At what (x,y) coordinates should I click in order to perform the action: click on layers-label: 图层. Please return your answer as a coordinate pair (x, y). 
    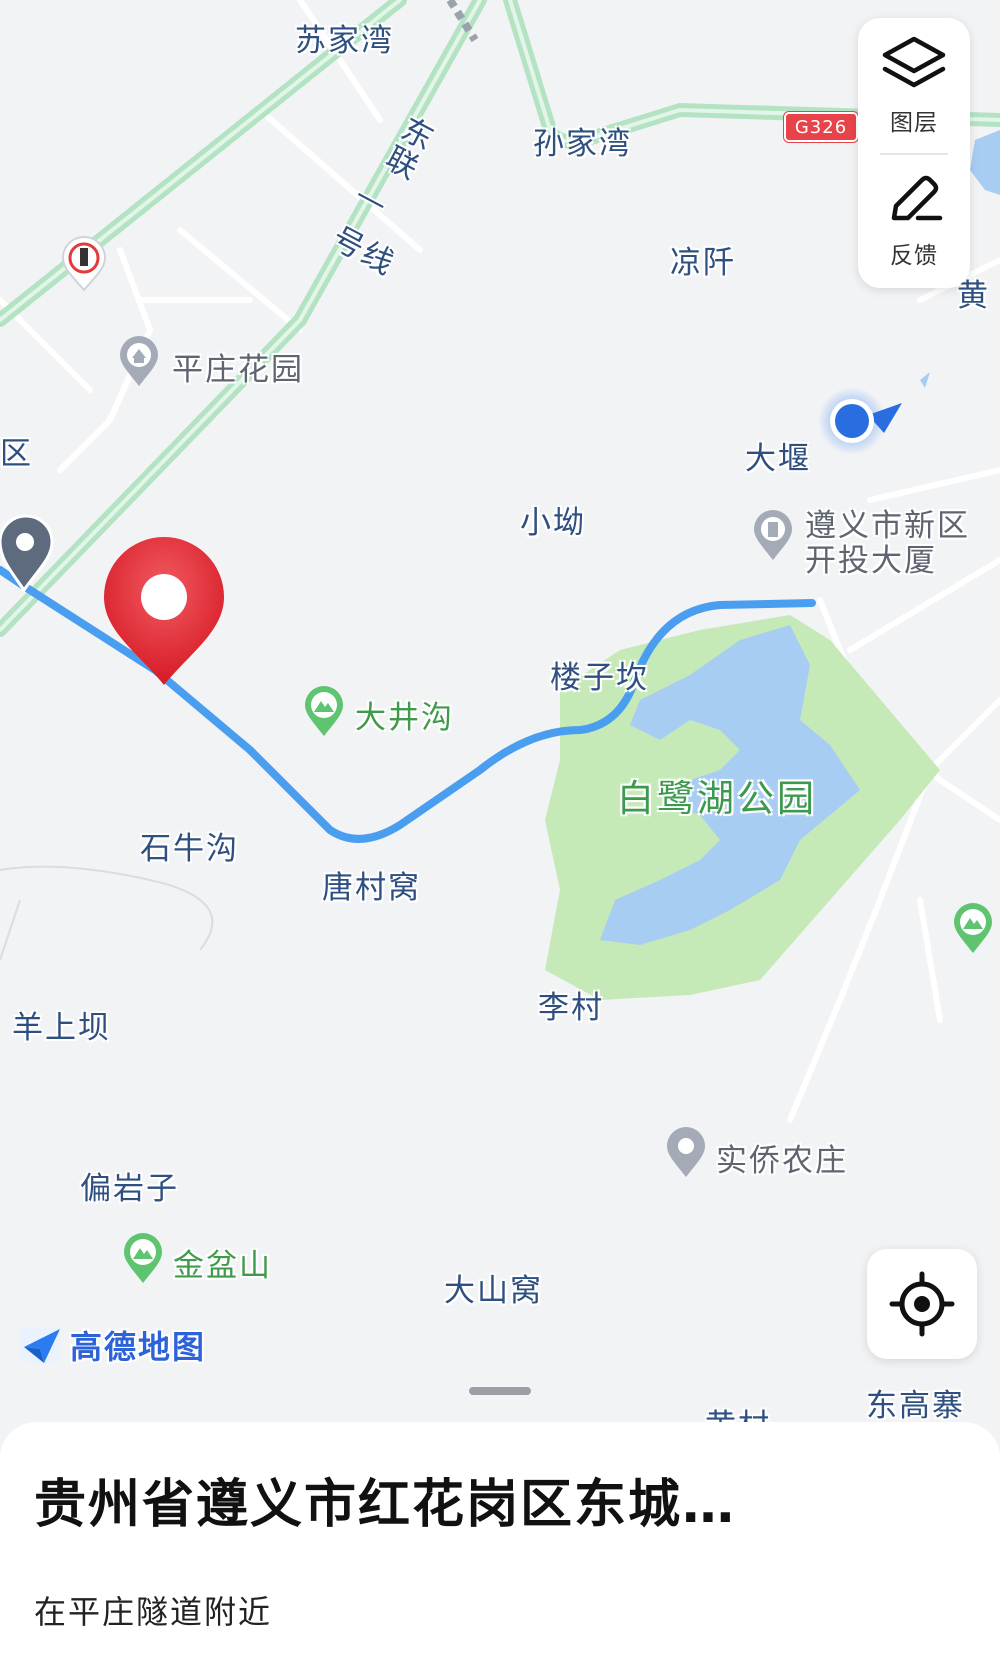
    Looking at the image, I should click on (914, 122).